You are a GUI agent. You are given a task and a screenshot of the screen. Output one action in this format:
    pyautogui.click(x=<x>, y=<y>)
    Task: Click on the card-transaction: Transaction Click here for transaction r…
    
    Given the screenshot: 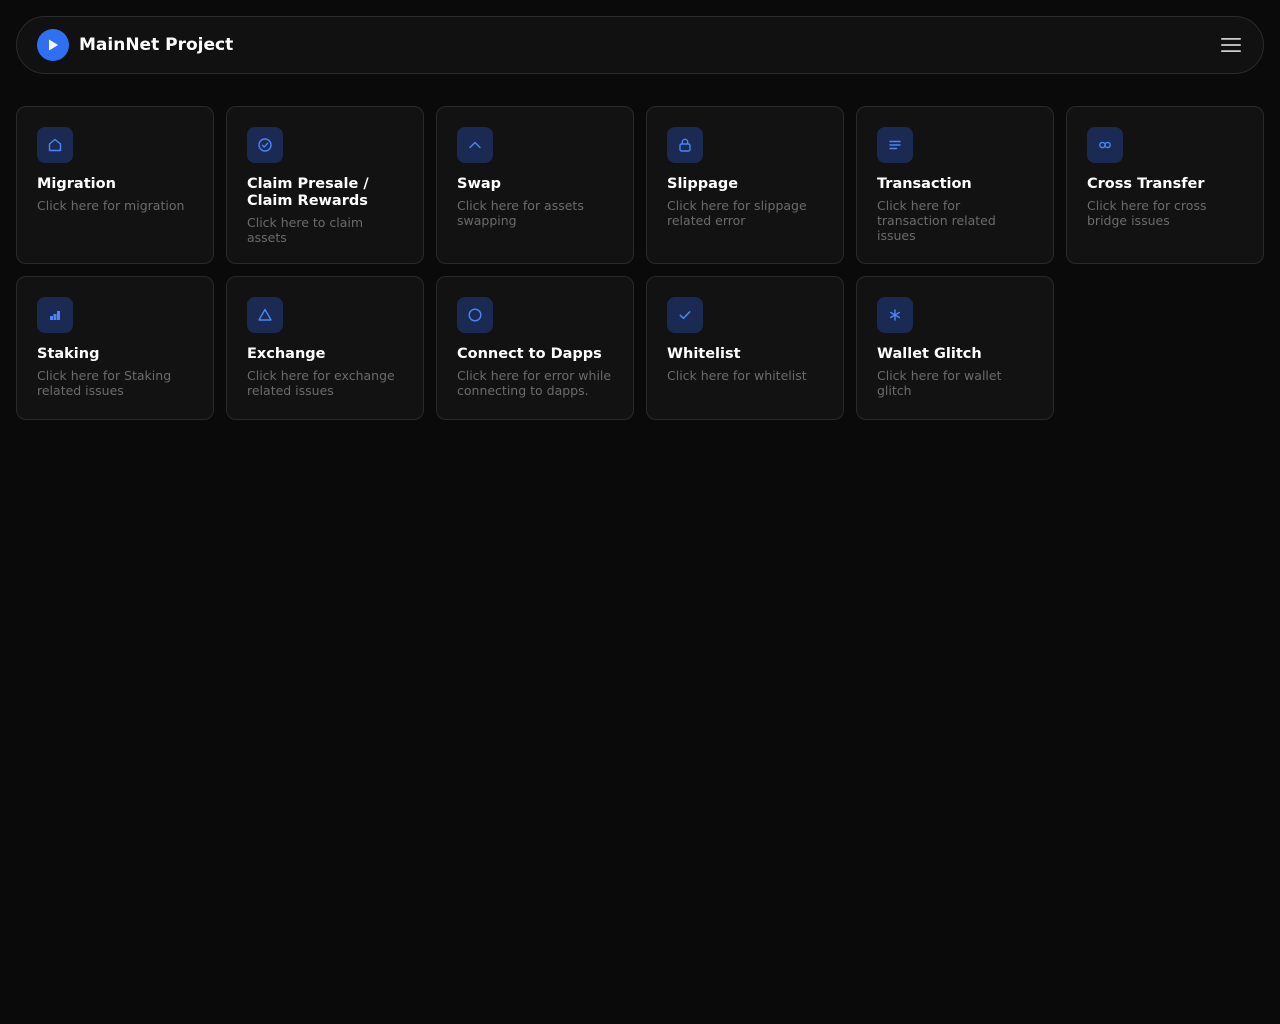 What is the action you would take?
    pyautogui.click(x=955, y=185)
    